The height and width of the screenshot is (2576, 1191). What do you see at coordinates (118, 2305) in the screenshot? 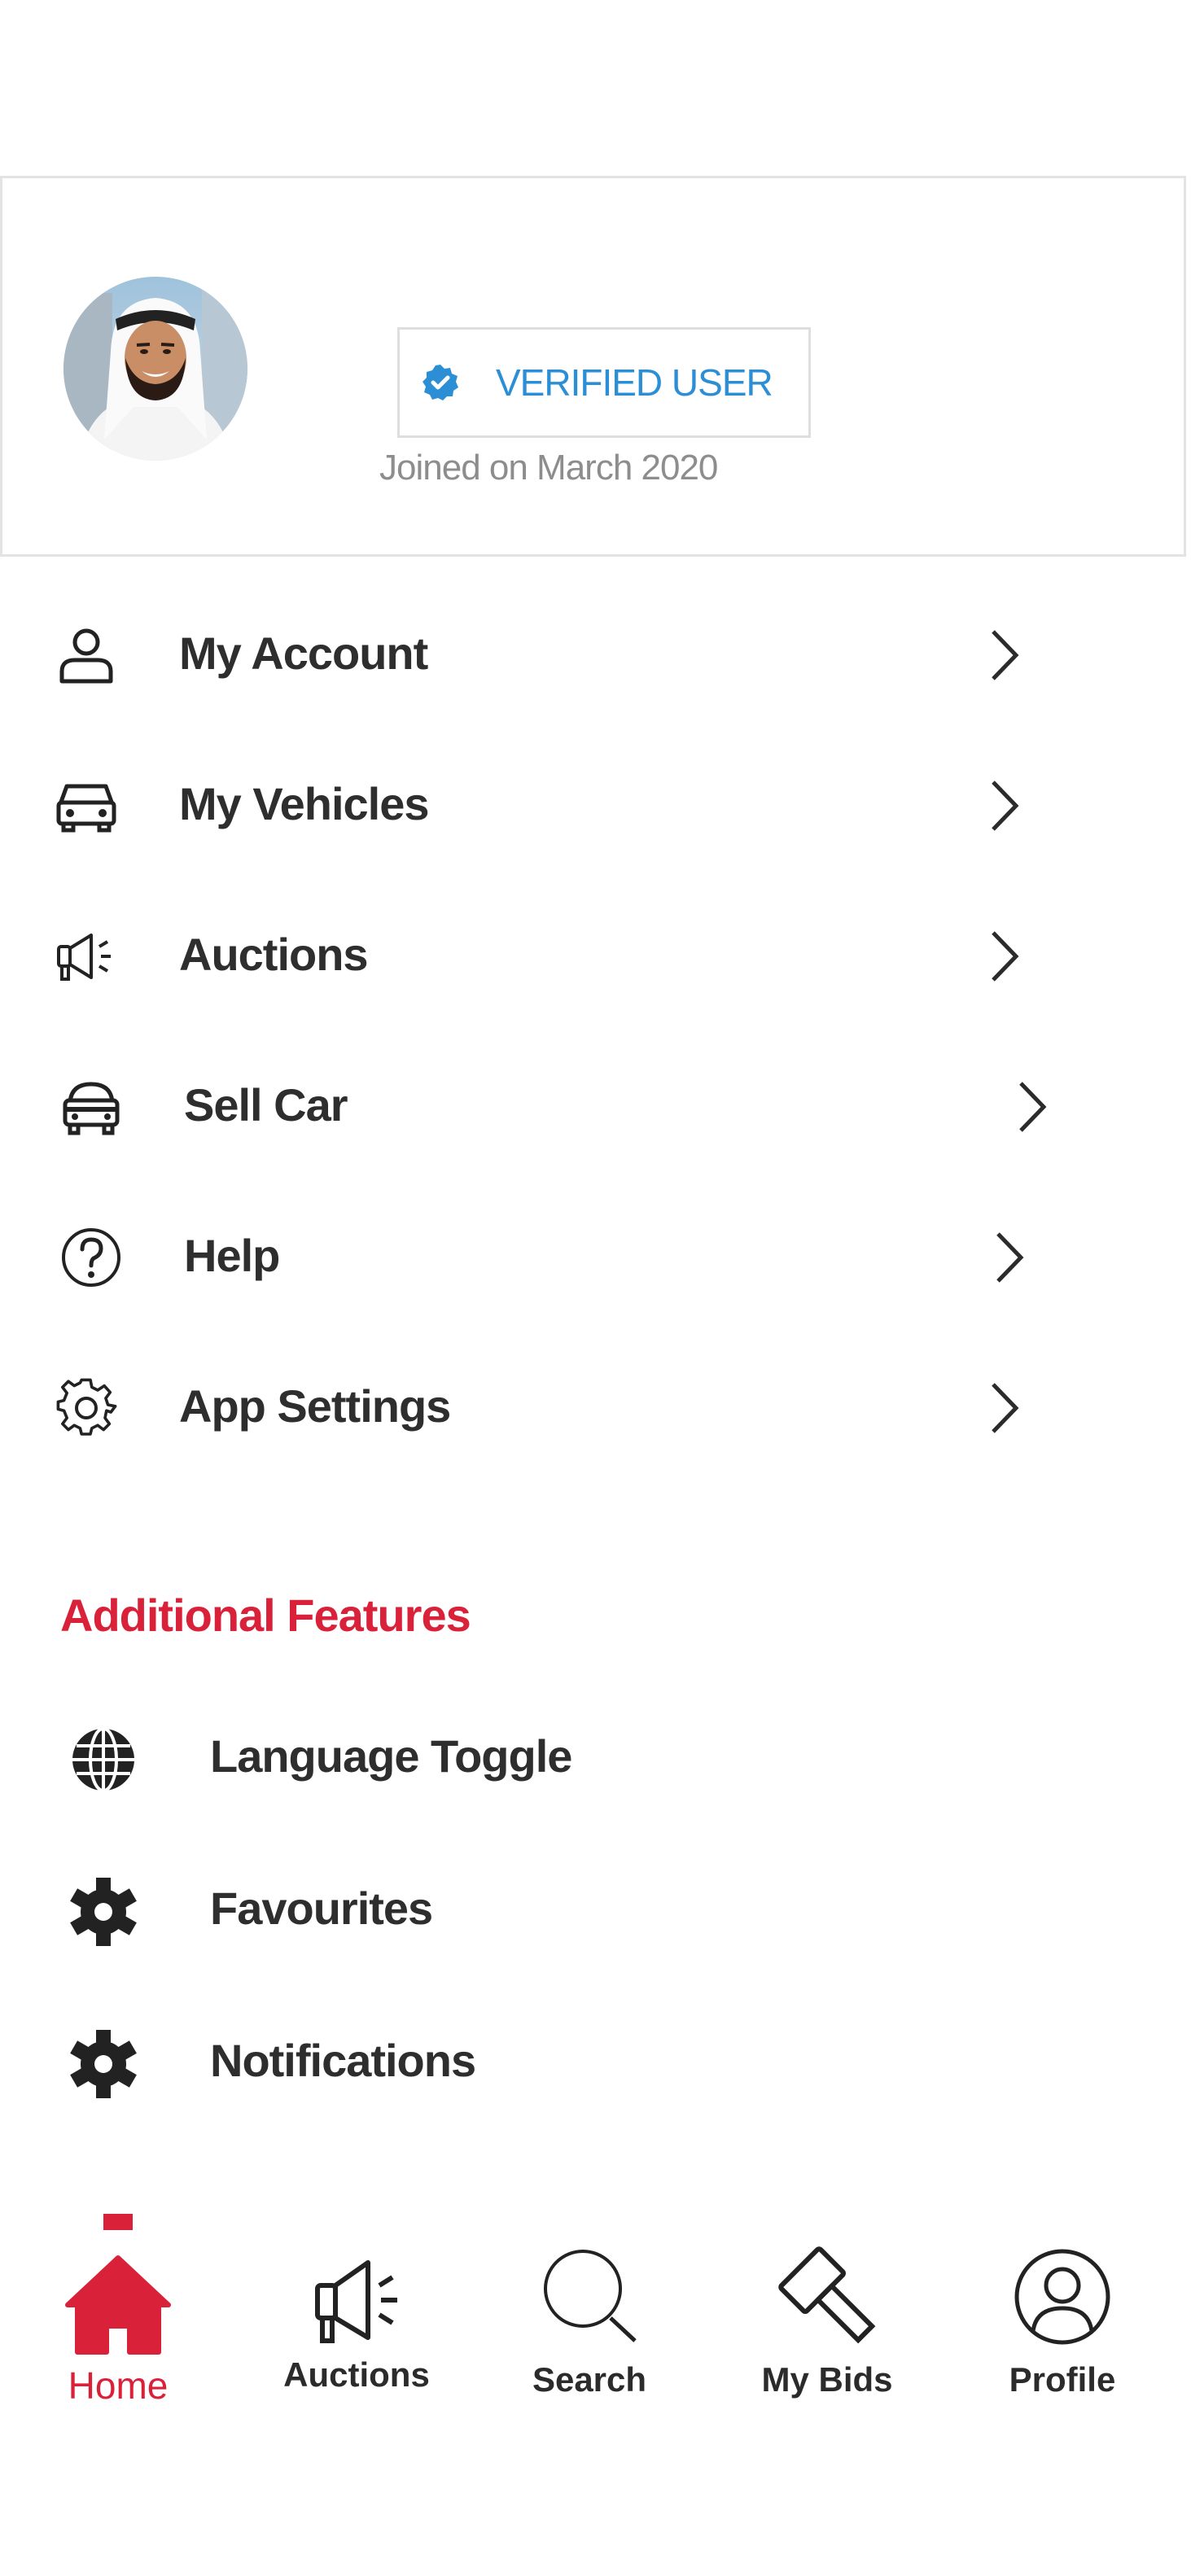
I see `home-icon` at bounding box center [118, 2305].